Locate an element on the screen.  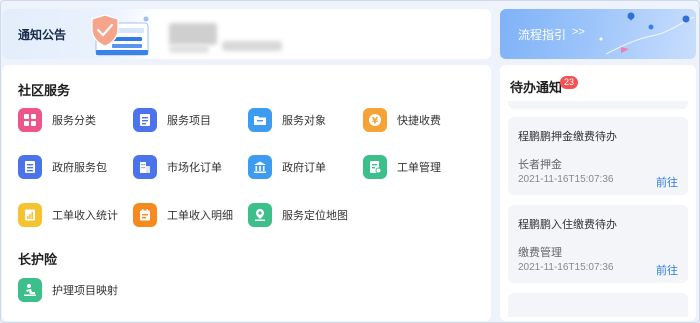
quick-charge-button: ¥ 快捷收费 is located at coordinates (402, 120).